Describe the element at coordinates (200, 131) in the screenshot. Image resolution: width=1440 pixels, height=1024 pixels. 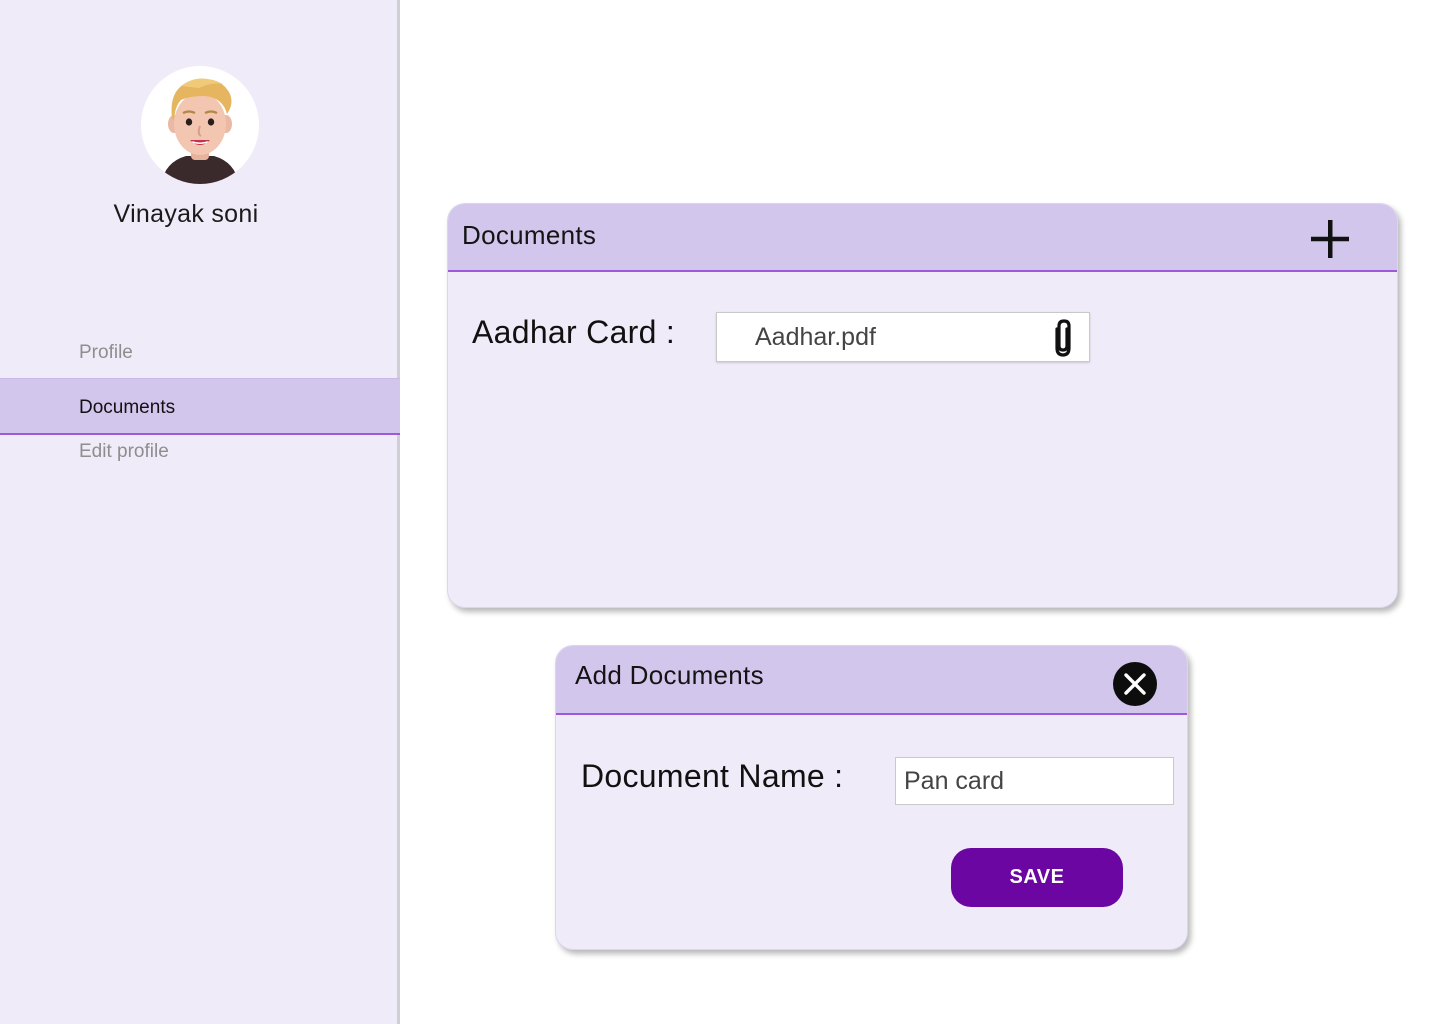
I see `avatar-image` at that location.